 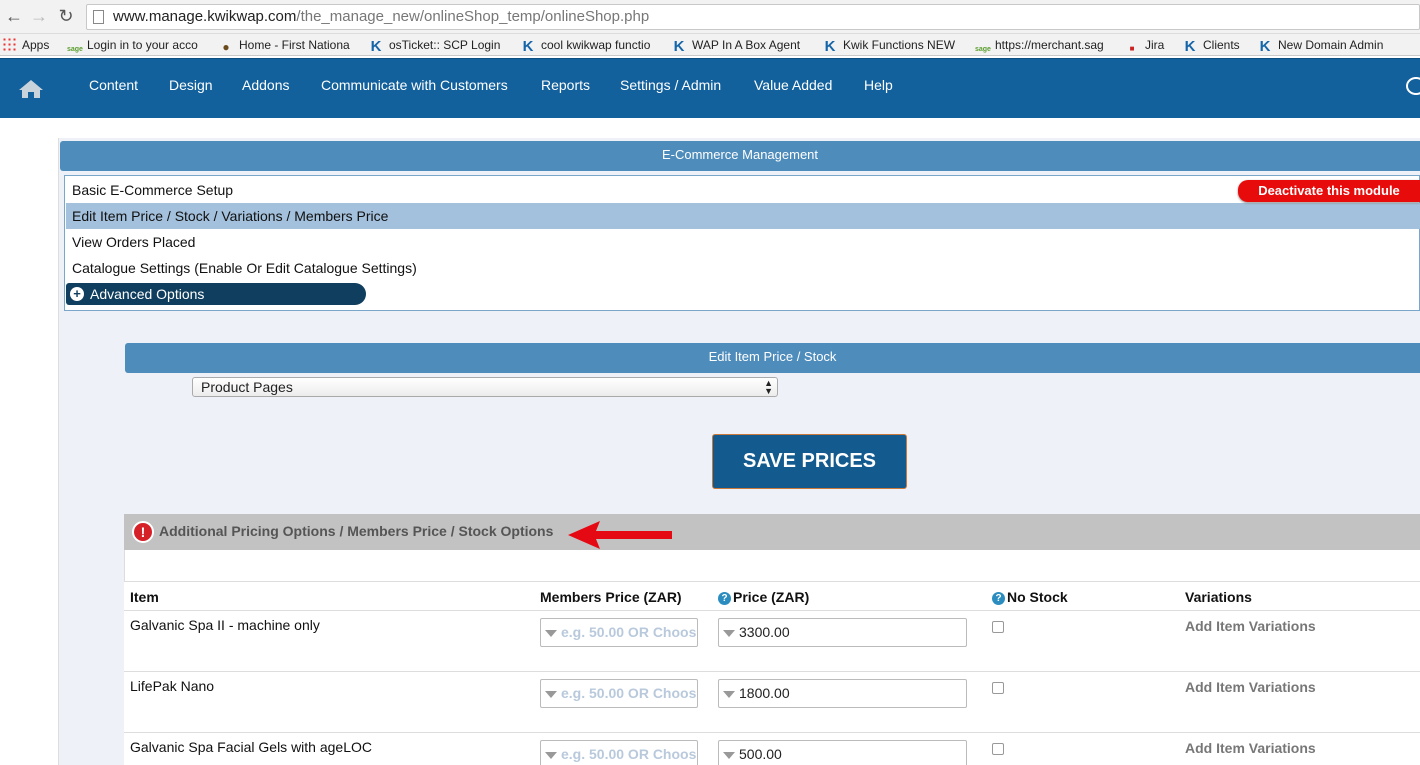 I want to click on bookmark-new-domain-admin: K New Domain Admin, so click(x=1328, y=45).